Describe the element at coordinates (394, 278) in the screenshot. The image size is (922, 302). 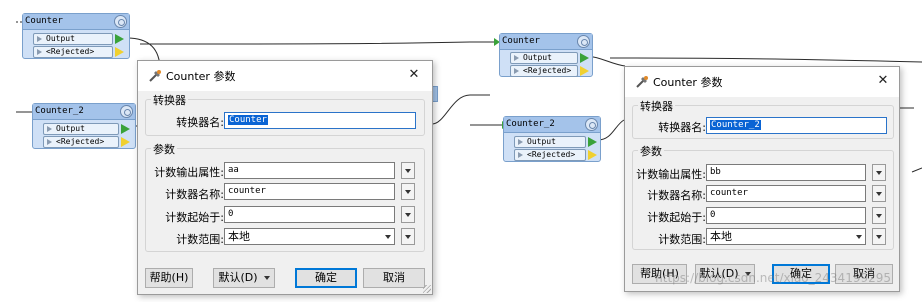
I see `cancel-button: 取消` at that location.